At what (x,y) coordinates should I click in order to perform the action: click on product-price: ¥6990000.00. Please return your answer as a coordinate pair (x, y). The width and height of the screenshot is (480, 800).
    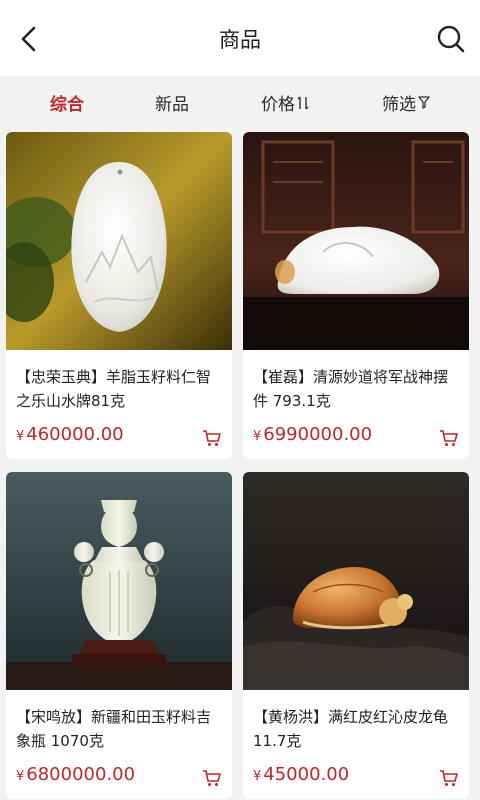
    Looking at the image, I should click on (313, 434).